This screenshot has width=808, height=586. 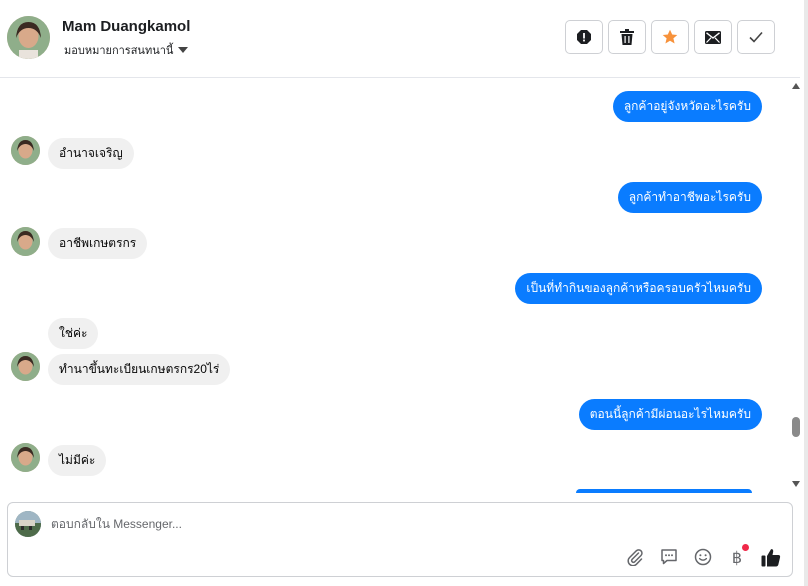 I want to click on message-outgoing: ตอนนี้ลูกค้ามีผ่อนอะไรไหมครับ, so click(x=670, y=414).